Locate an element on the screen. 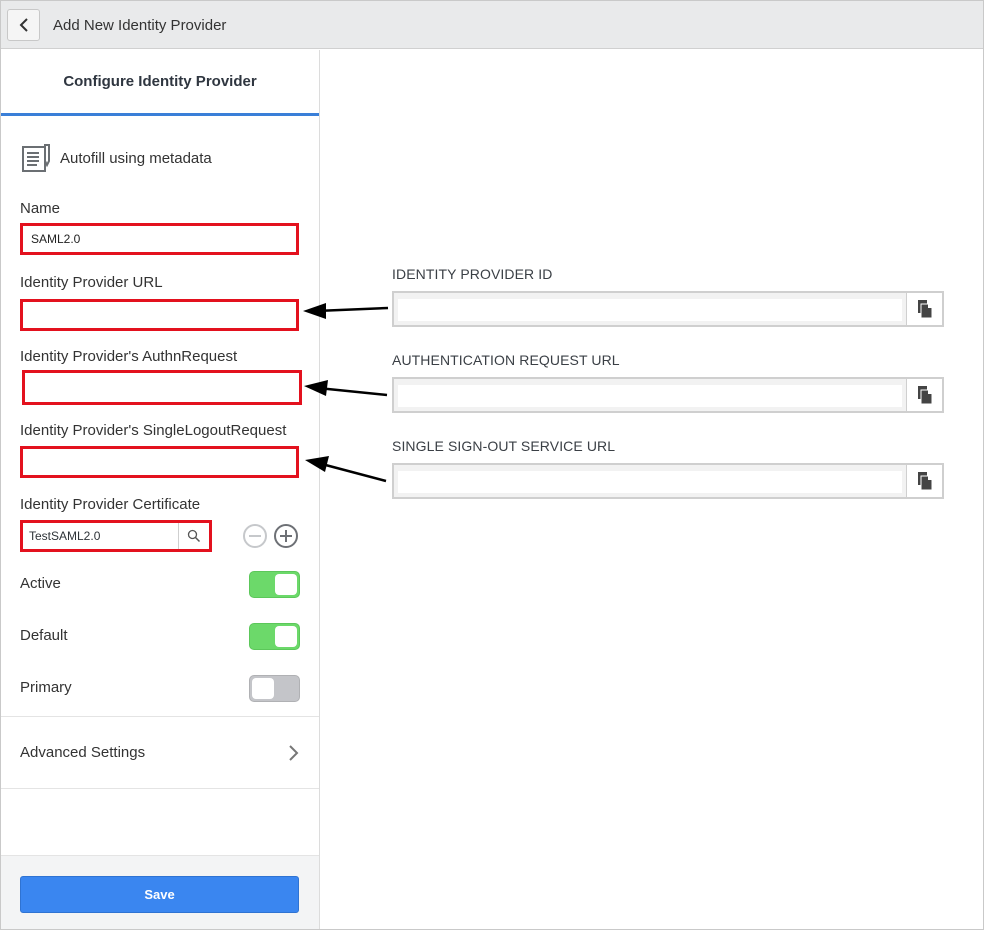 This screenshot has height=930, width=984. certificate-label: Identity Provider Certificate is located at coordinates (110, 504).